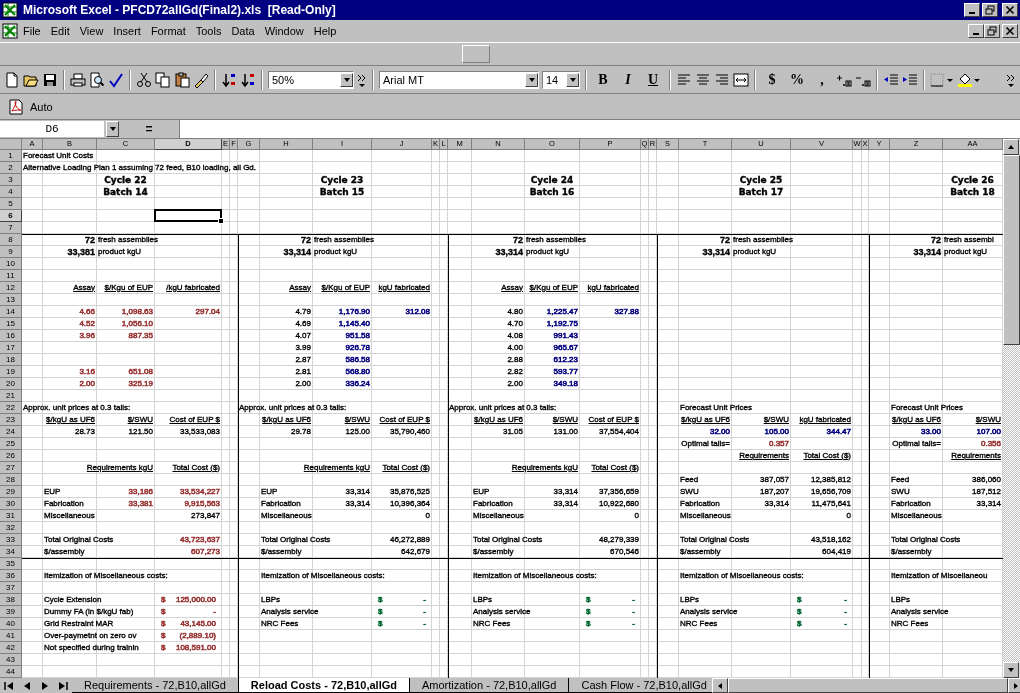 Image resolution: width=1020 pixels, height=693 pixels. Describe the element at coordinates (11, 552) in the screenshot. I see `row-header: 34` at that location.